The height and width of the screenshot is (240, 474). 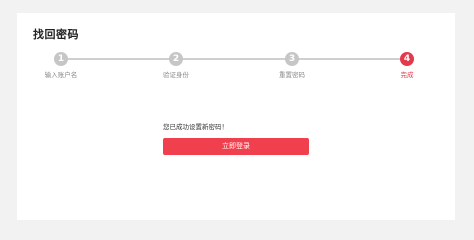 What do you see at coordinates (292, 75) in the screenshot?
I see `step-label: 重置密码` at bounding box center [292, 75].